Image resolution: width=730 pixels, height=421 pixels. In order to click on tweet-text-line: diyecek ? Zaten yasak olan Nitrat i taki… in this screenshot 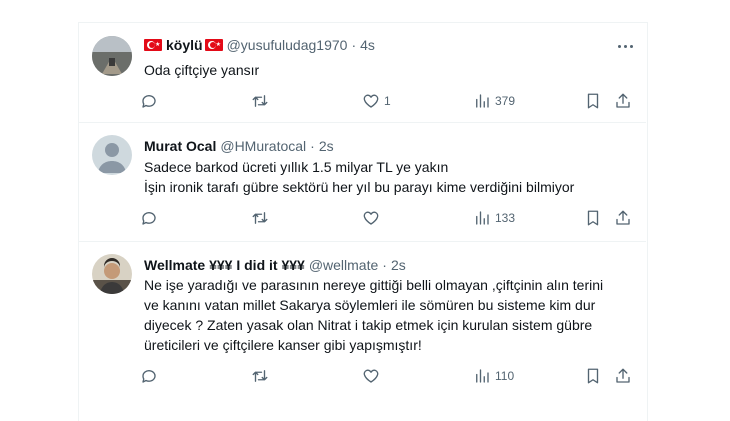, I will do `click(368, 325)`.